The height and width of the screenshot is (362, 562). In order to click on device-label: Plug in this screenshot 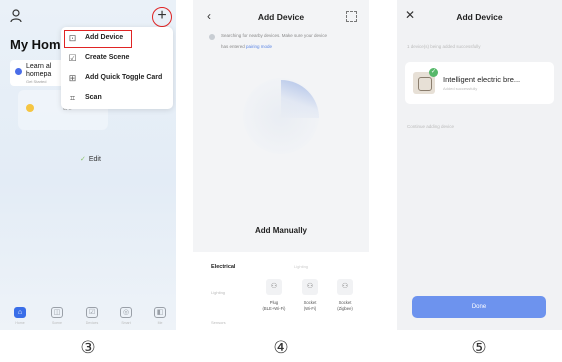, I will do `click(274, 302)`.